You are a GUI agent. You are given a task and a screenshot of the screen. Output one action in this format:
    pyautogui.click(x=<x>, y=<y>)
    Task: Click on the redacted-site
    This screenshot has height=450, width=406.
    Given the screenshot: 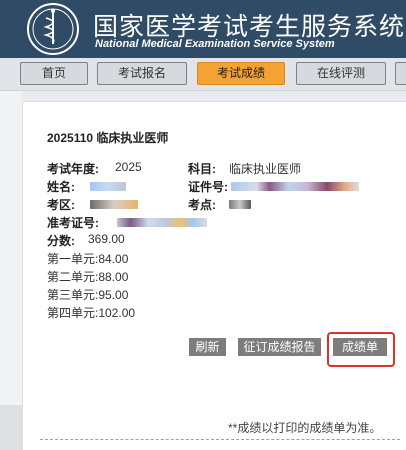 What is the action you would take?
    pyautogui.click(x=240, y=204)
    